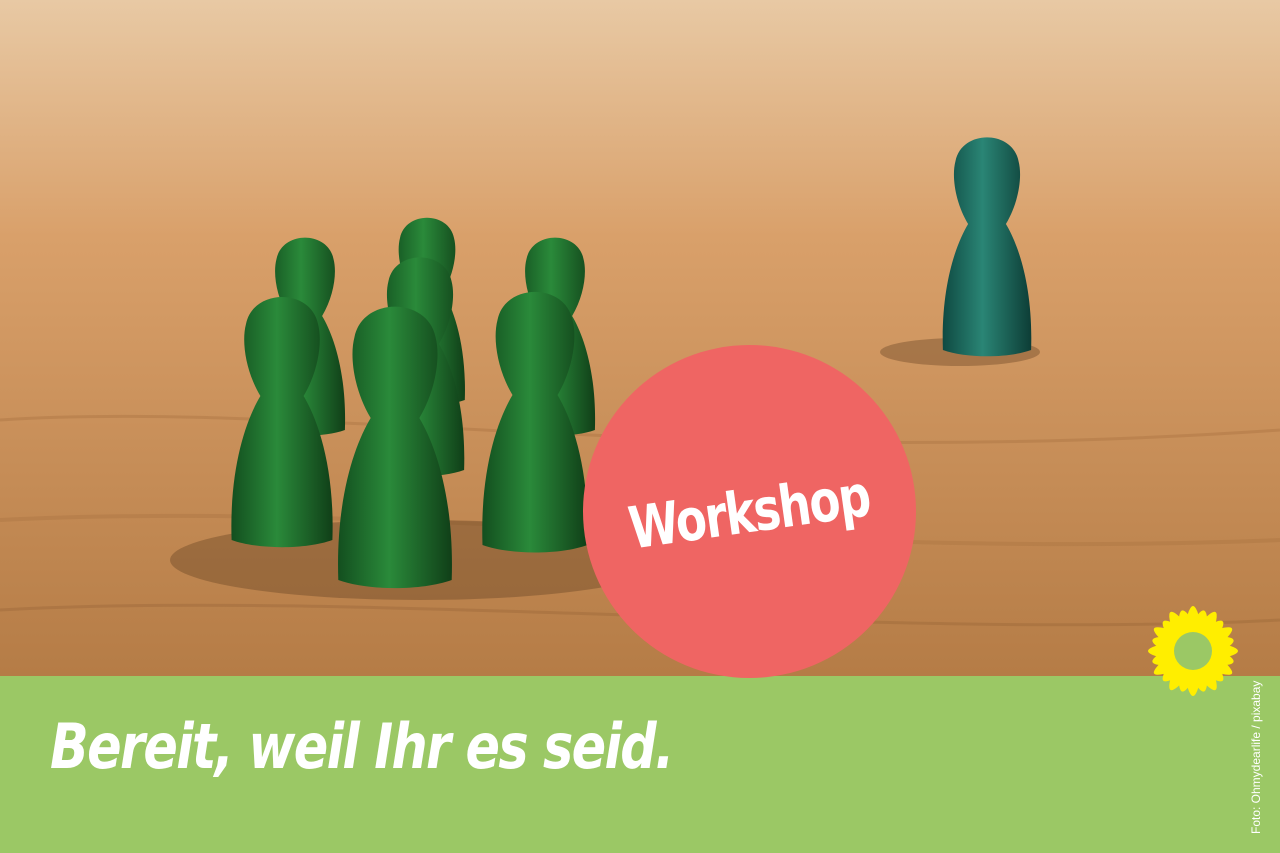 The image size is (1280, 853). I want to click on workshop-label: Workshop, so click(749, 511).